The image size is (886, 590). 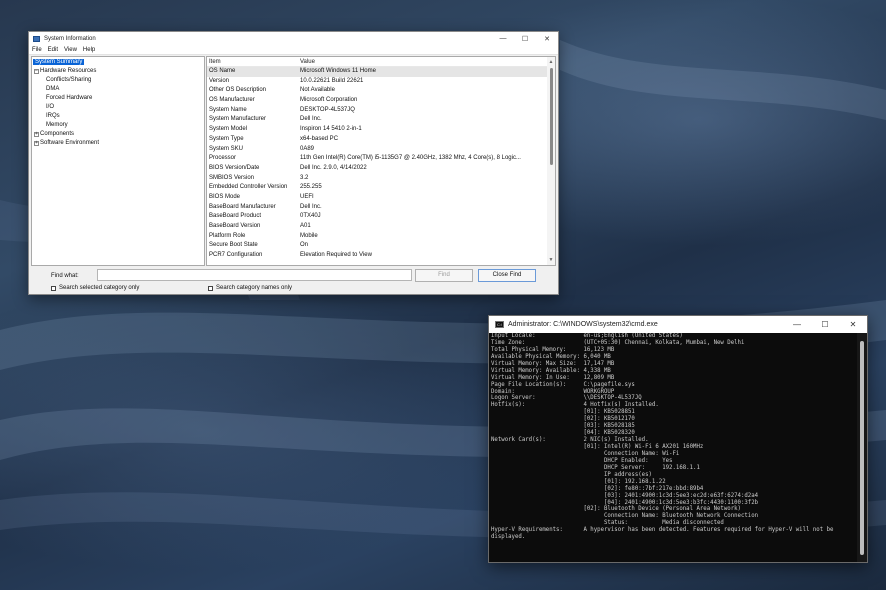 I want to click on table-row: System SKU 0A89, so click(x=381, y=150).